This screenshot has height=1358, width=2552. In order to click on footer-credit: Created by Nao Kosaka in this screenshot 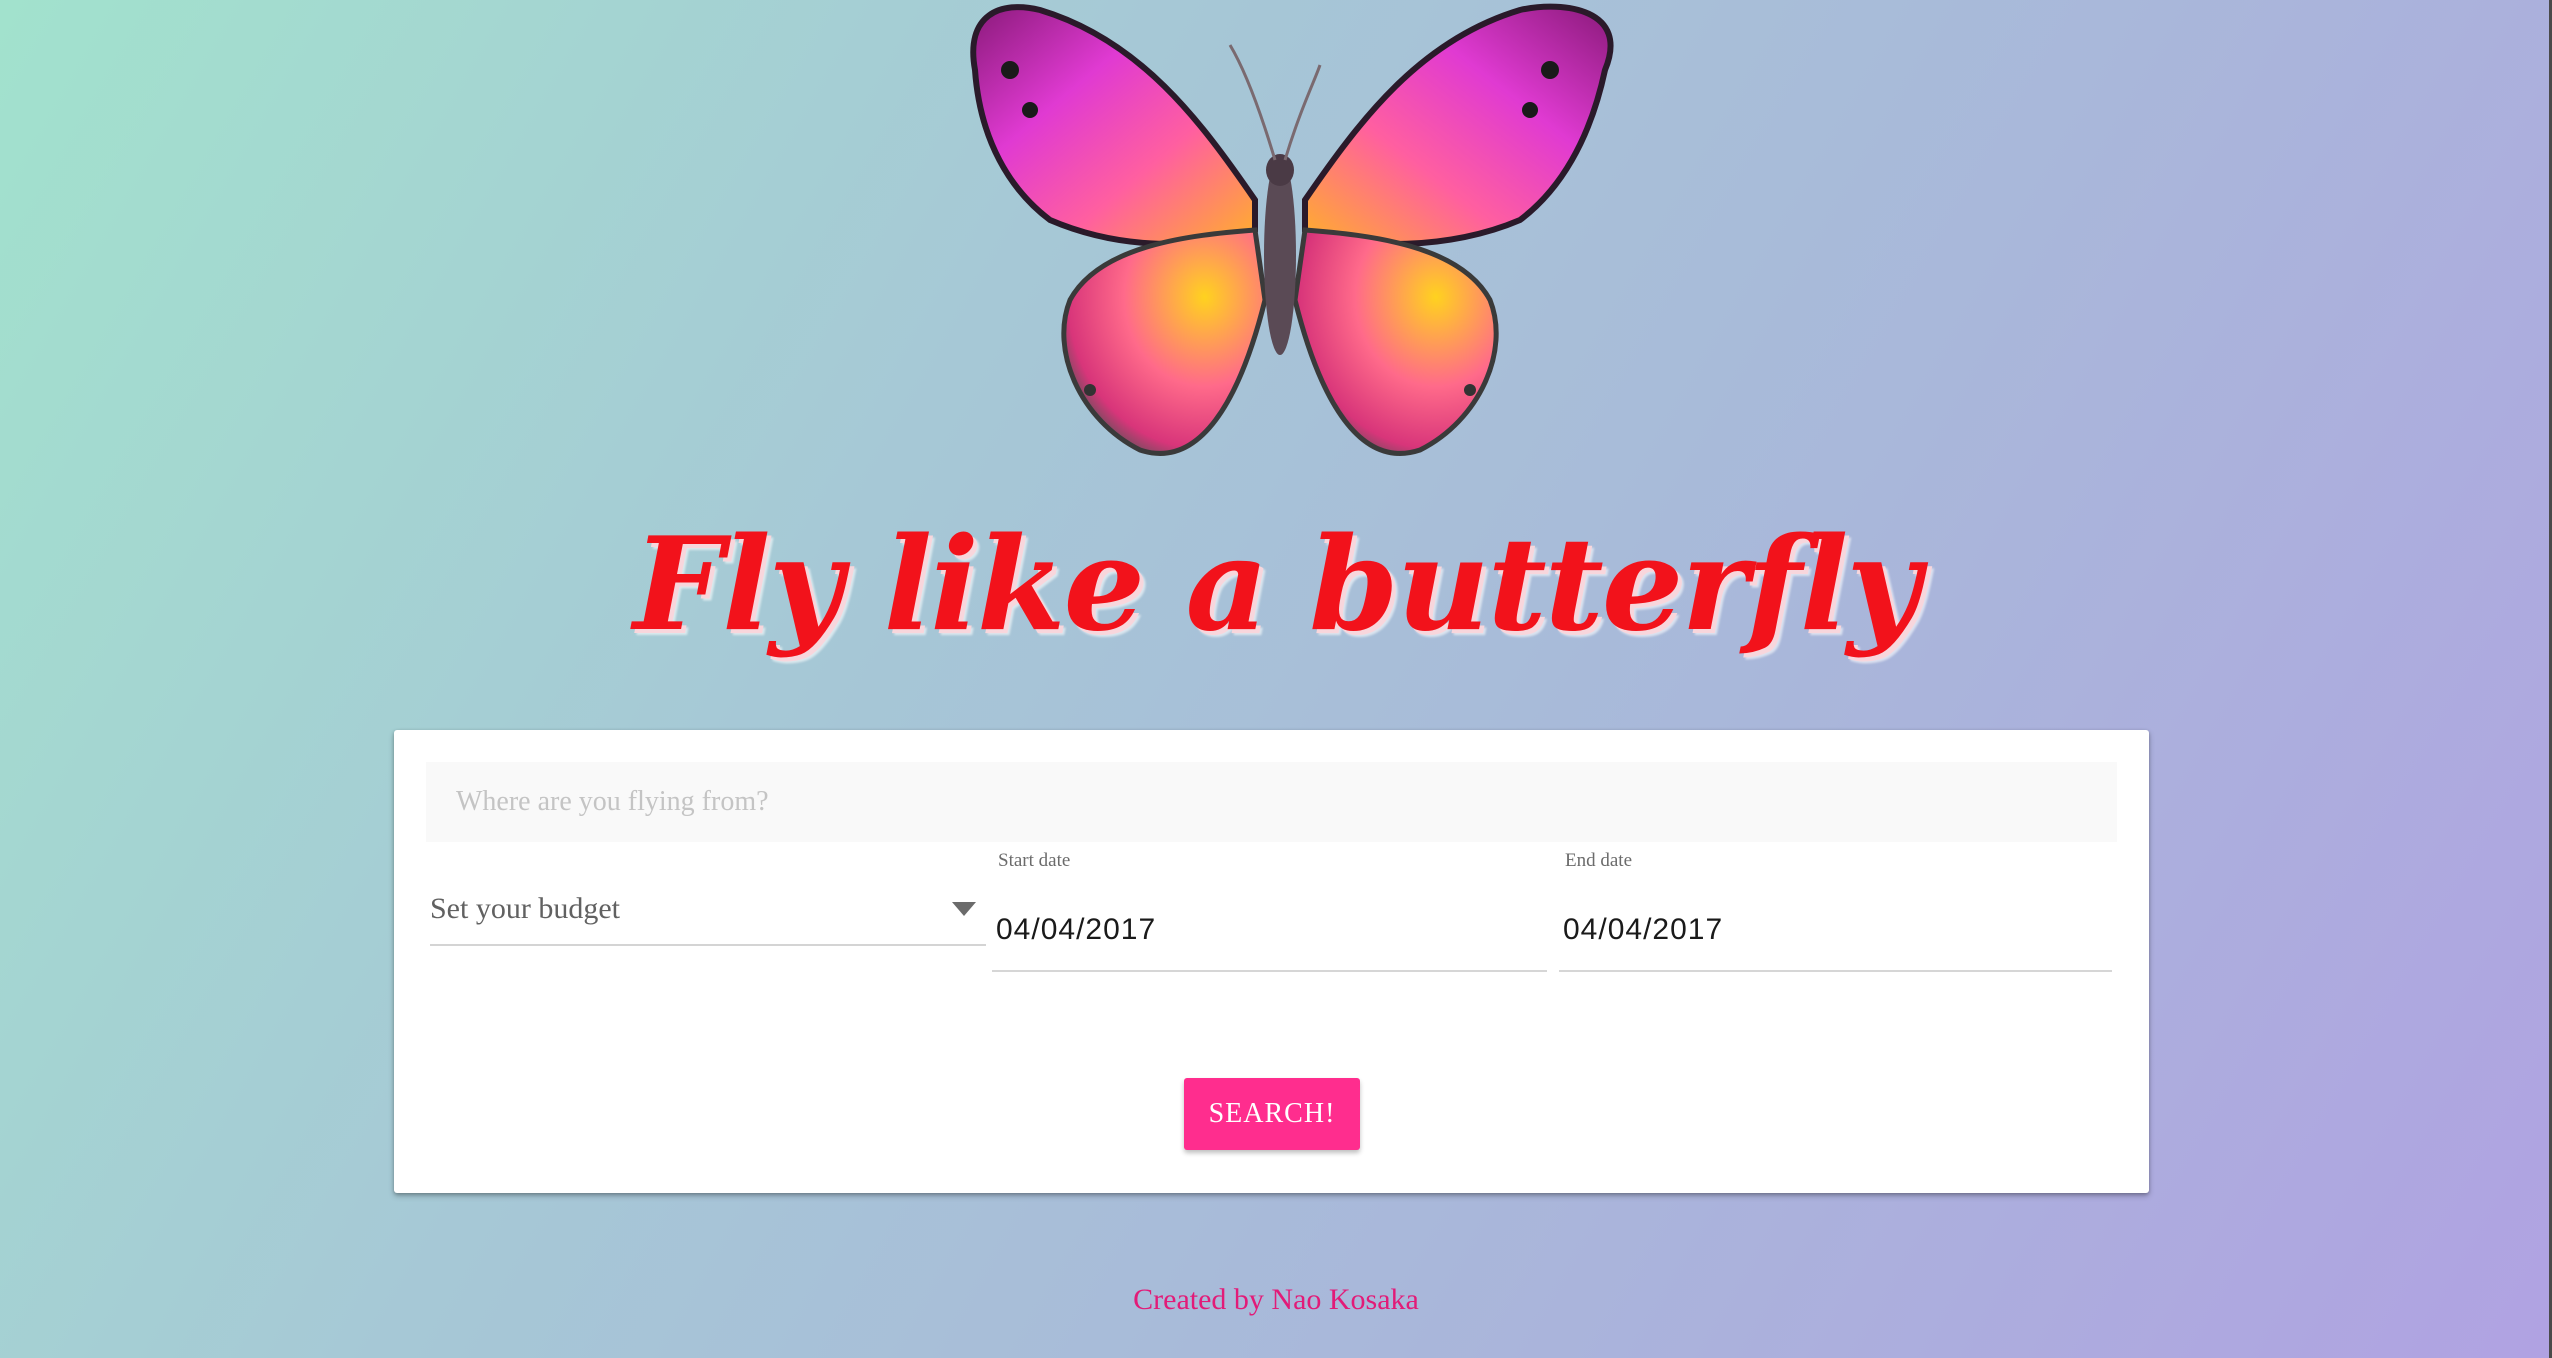, I will do `click(1276, 1299)`.